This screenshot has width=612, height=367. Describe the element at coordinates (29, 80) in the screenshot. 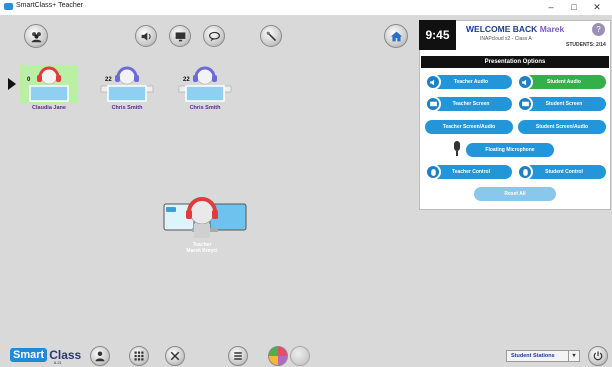

I see `station-number: 0` at that location.